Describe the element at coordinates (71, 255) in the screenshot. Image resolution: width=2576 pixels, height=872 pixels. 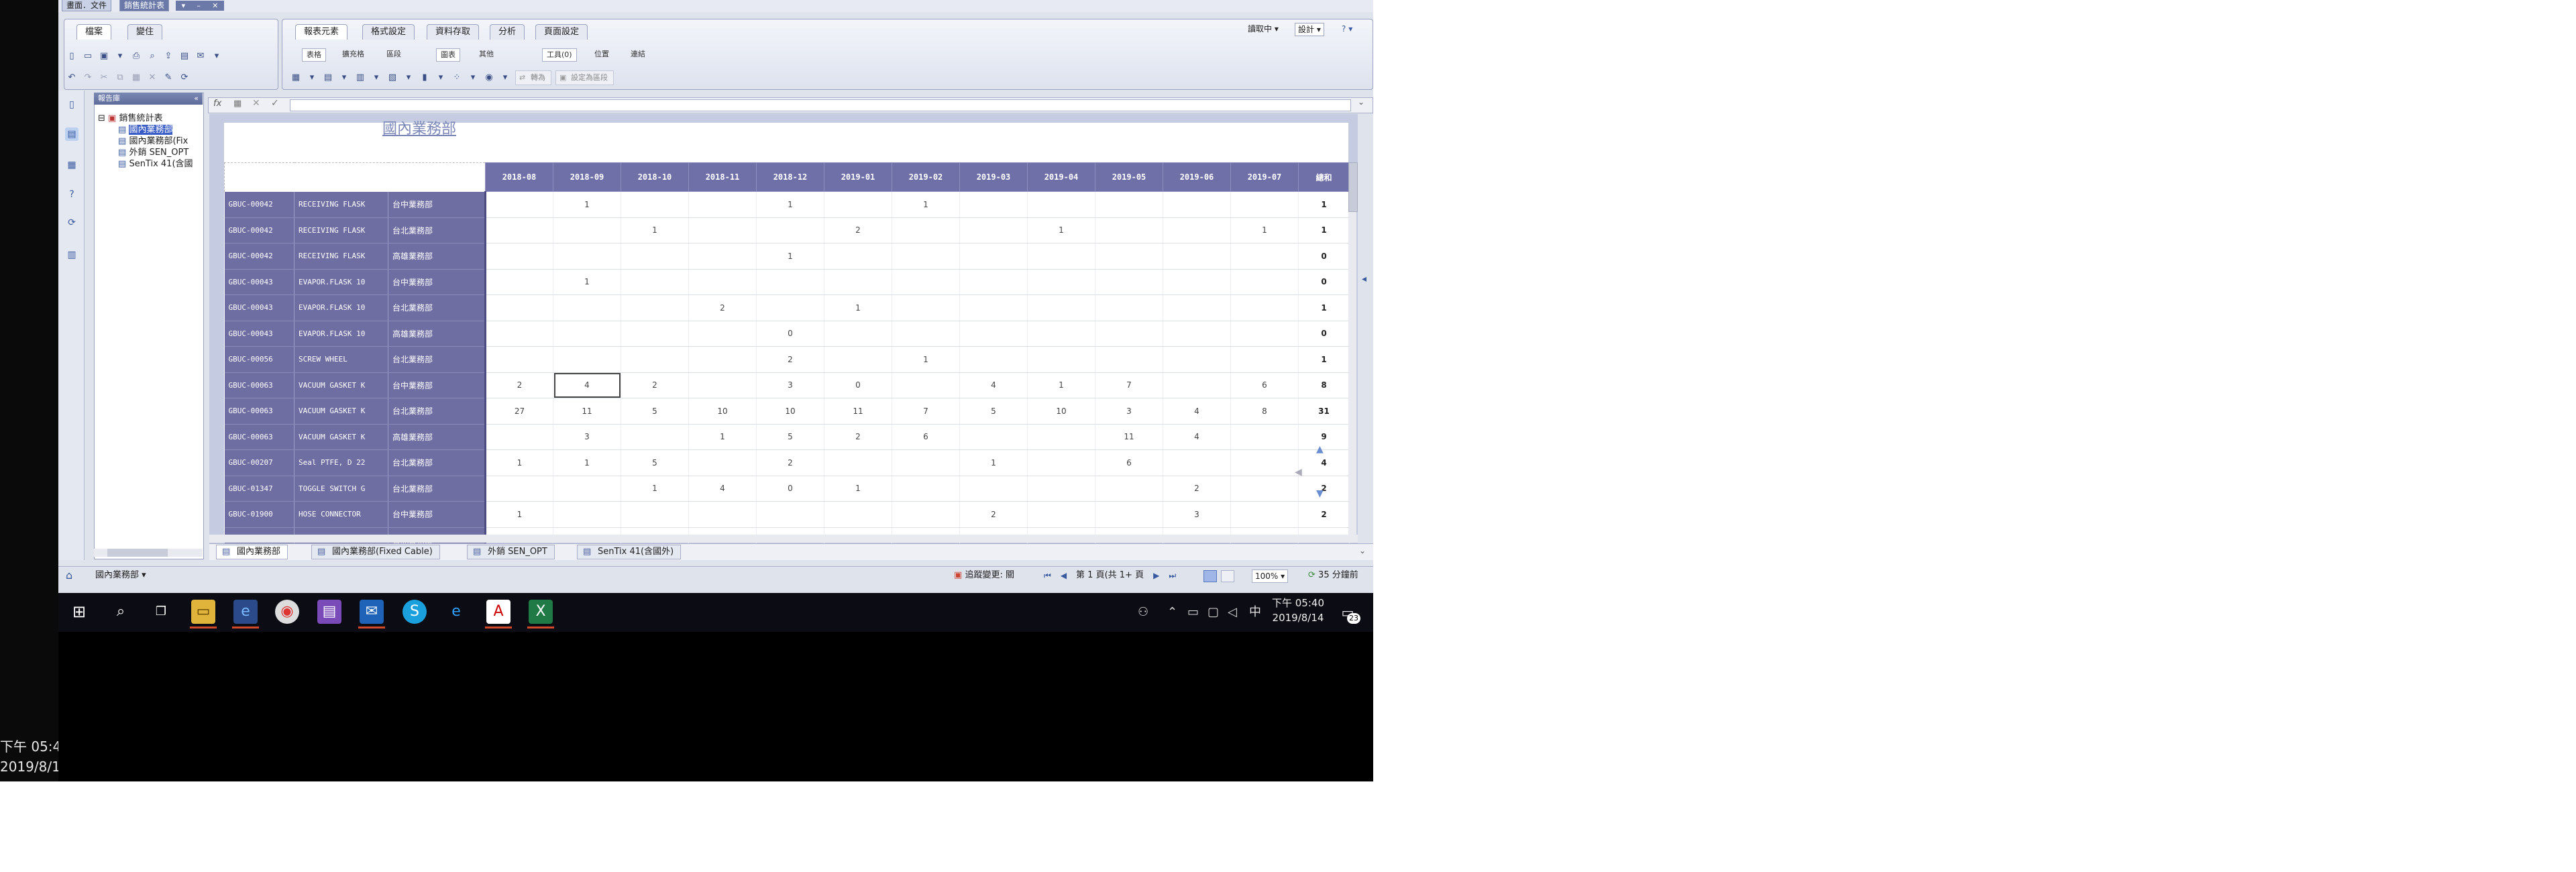
I see `report-library-icon: ▥` at that location.